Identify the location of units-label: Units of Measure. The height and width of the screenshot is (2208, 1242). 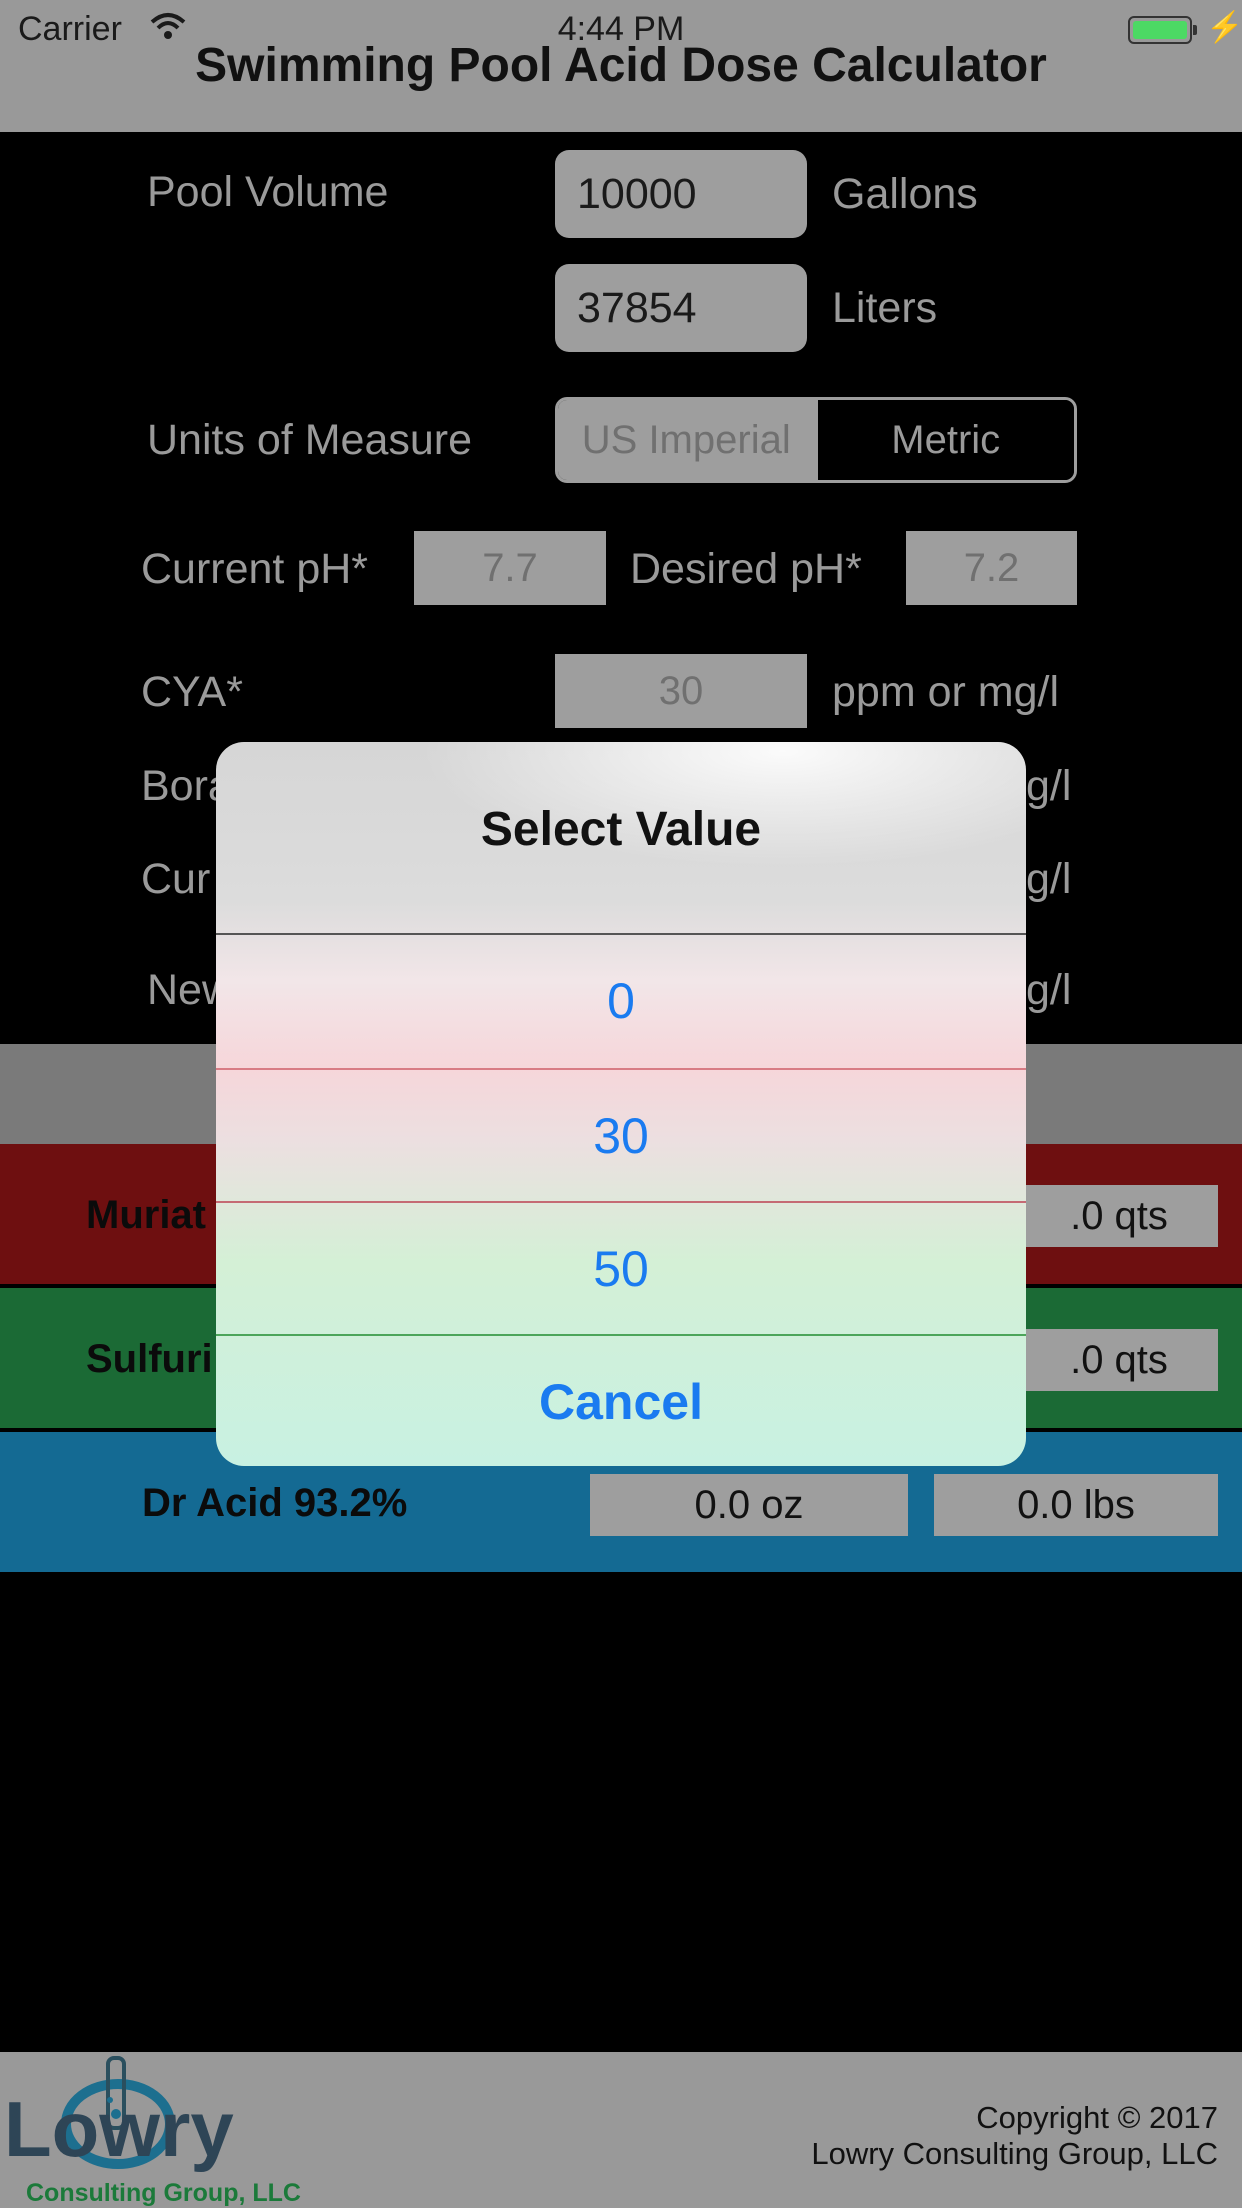
(310, 440).